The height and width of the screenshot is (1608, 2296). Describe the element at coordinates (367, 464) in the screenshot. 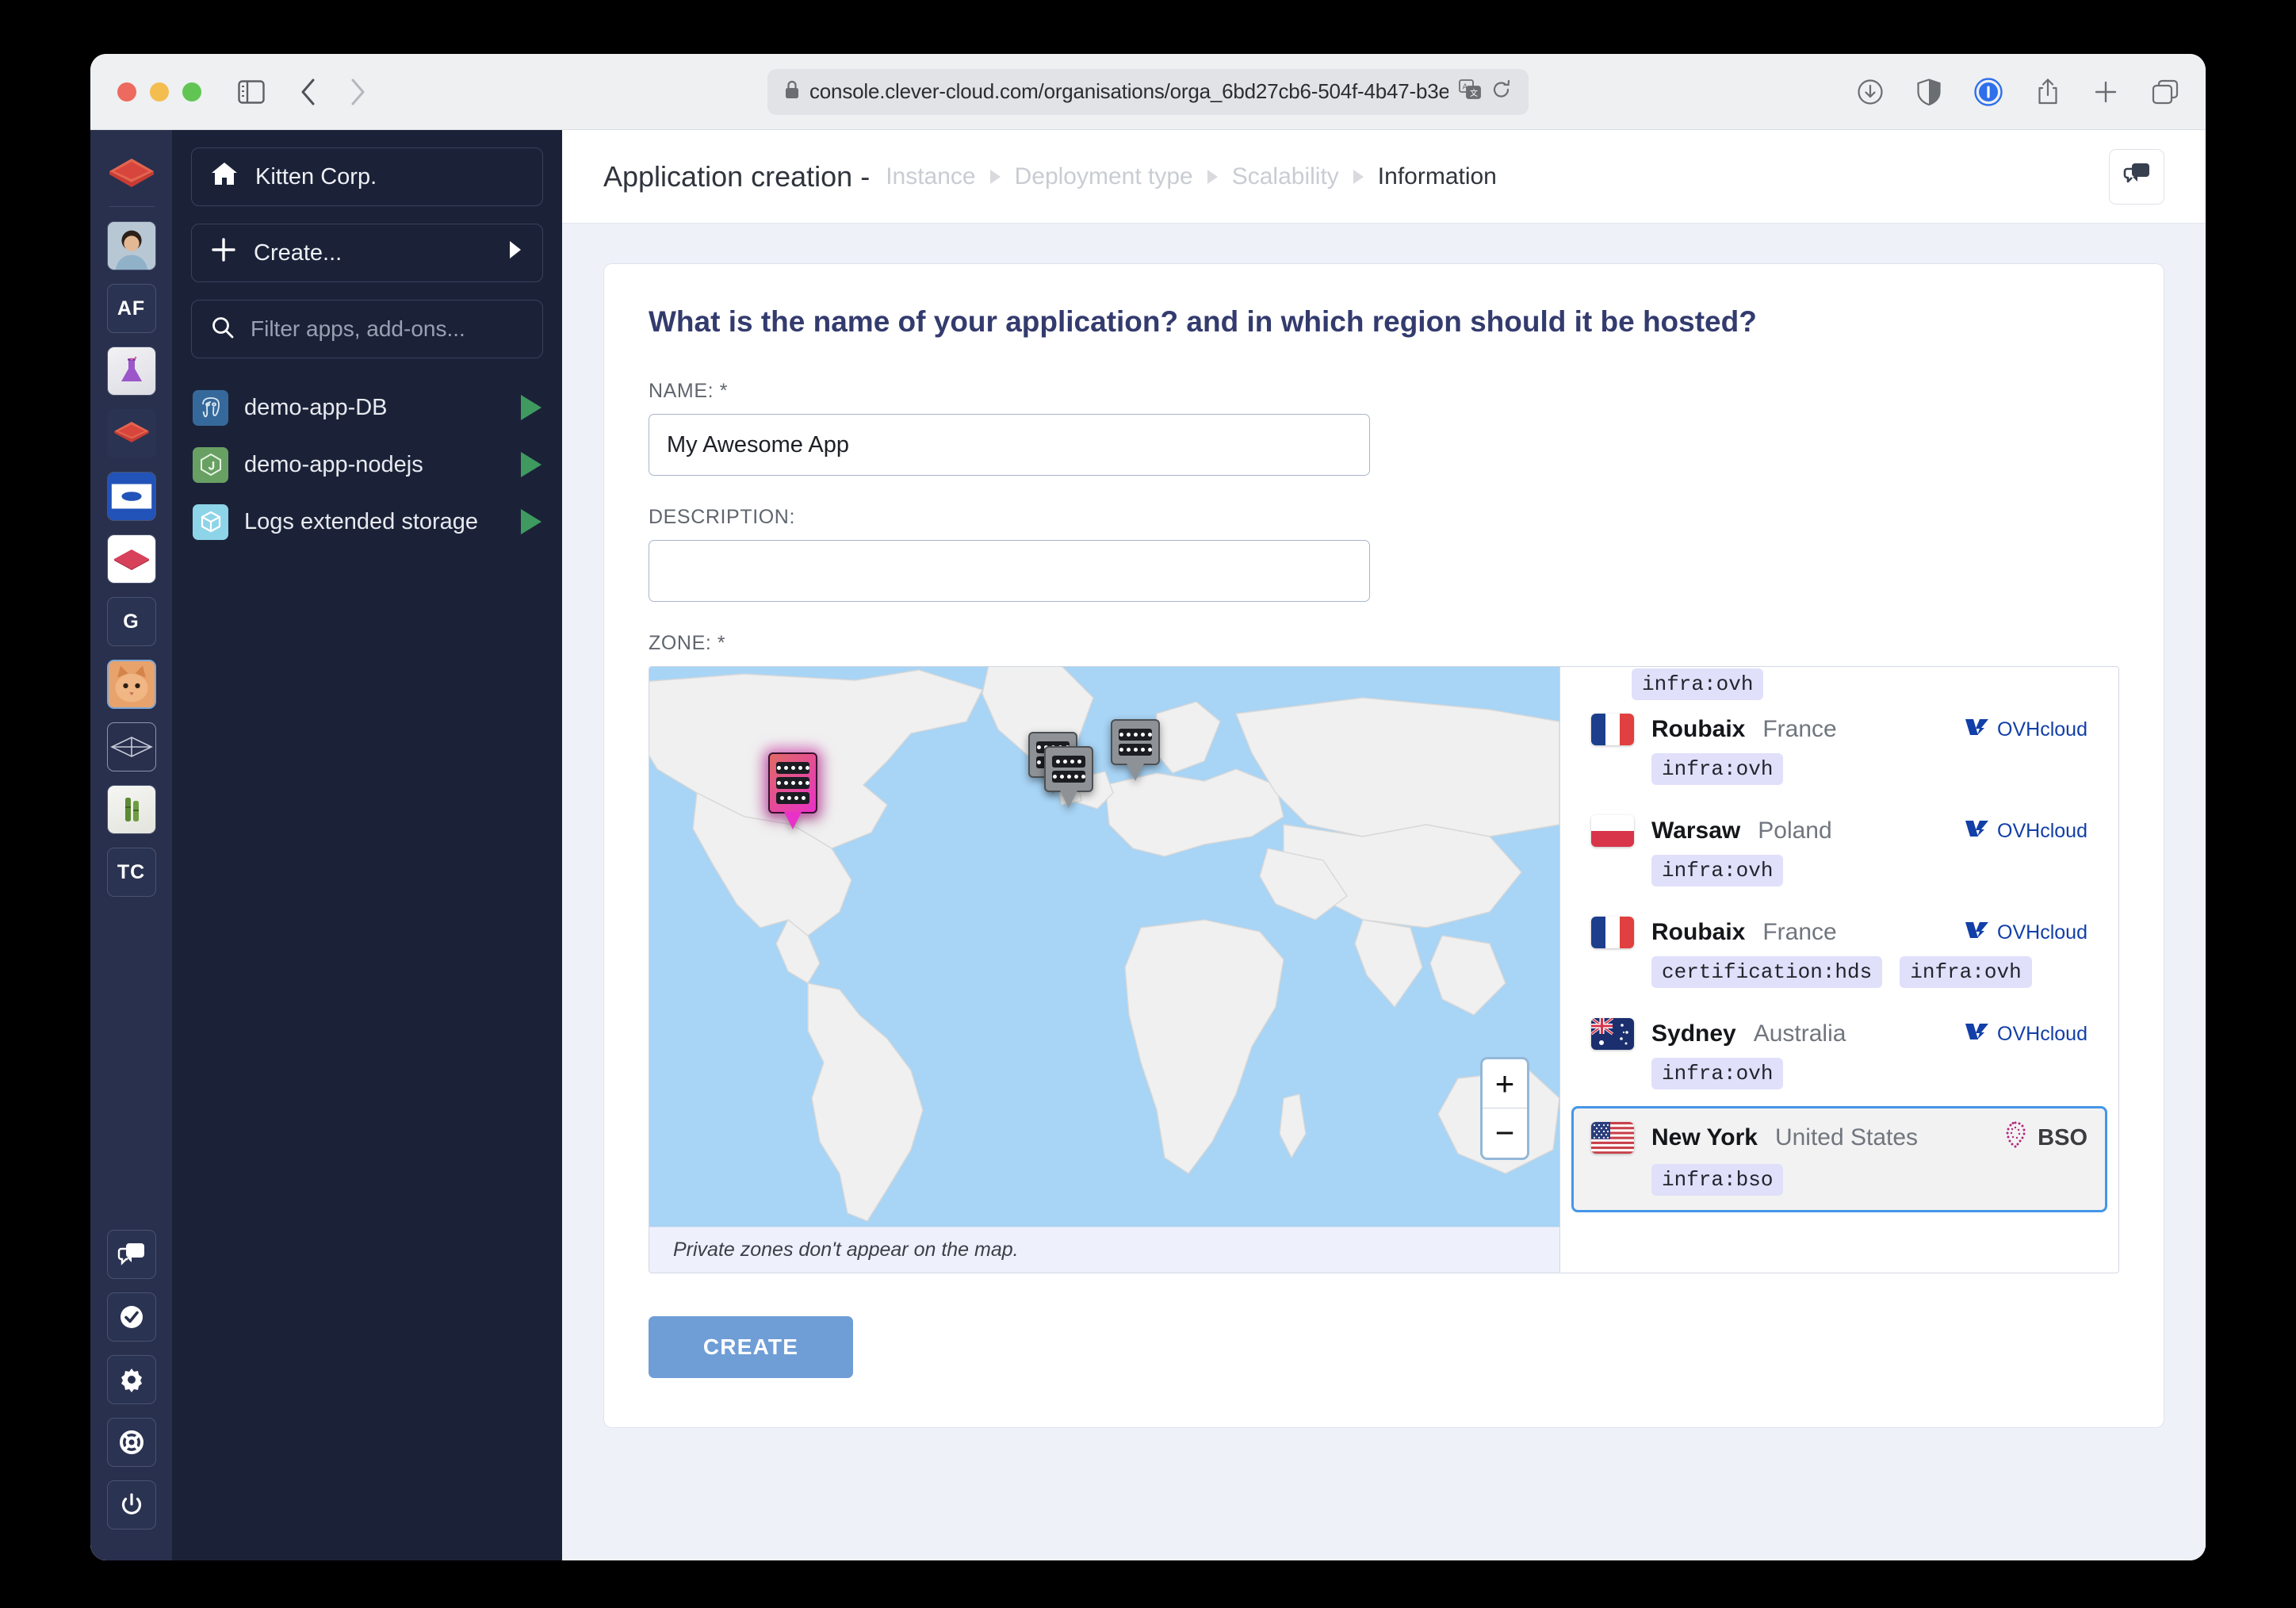

I see `list-item: demo-app-nodejs` at that location.